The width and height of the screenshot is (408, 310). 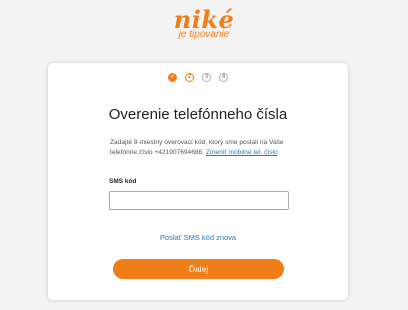 I want to click on step-3-indicator: 3, so click(x=206, y=77).